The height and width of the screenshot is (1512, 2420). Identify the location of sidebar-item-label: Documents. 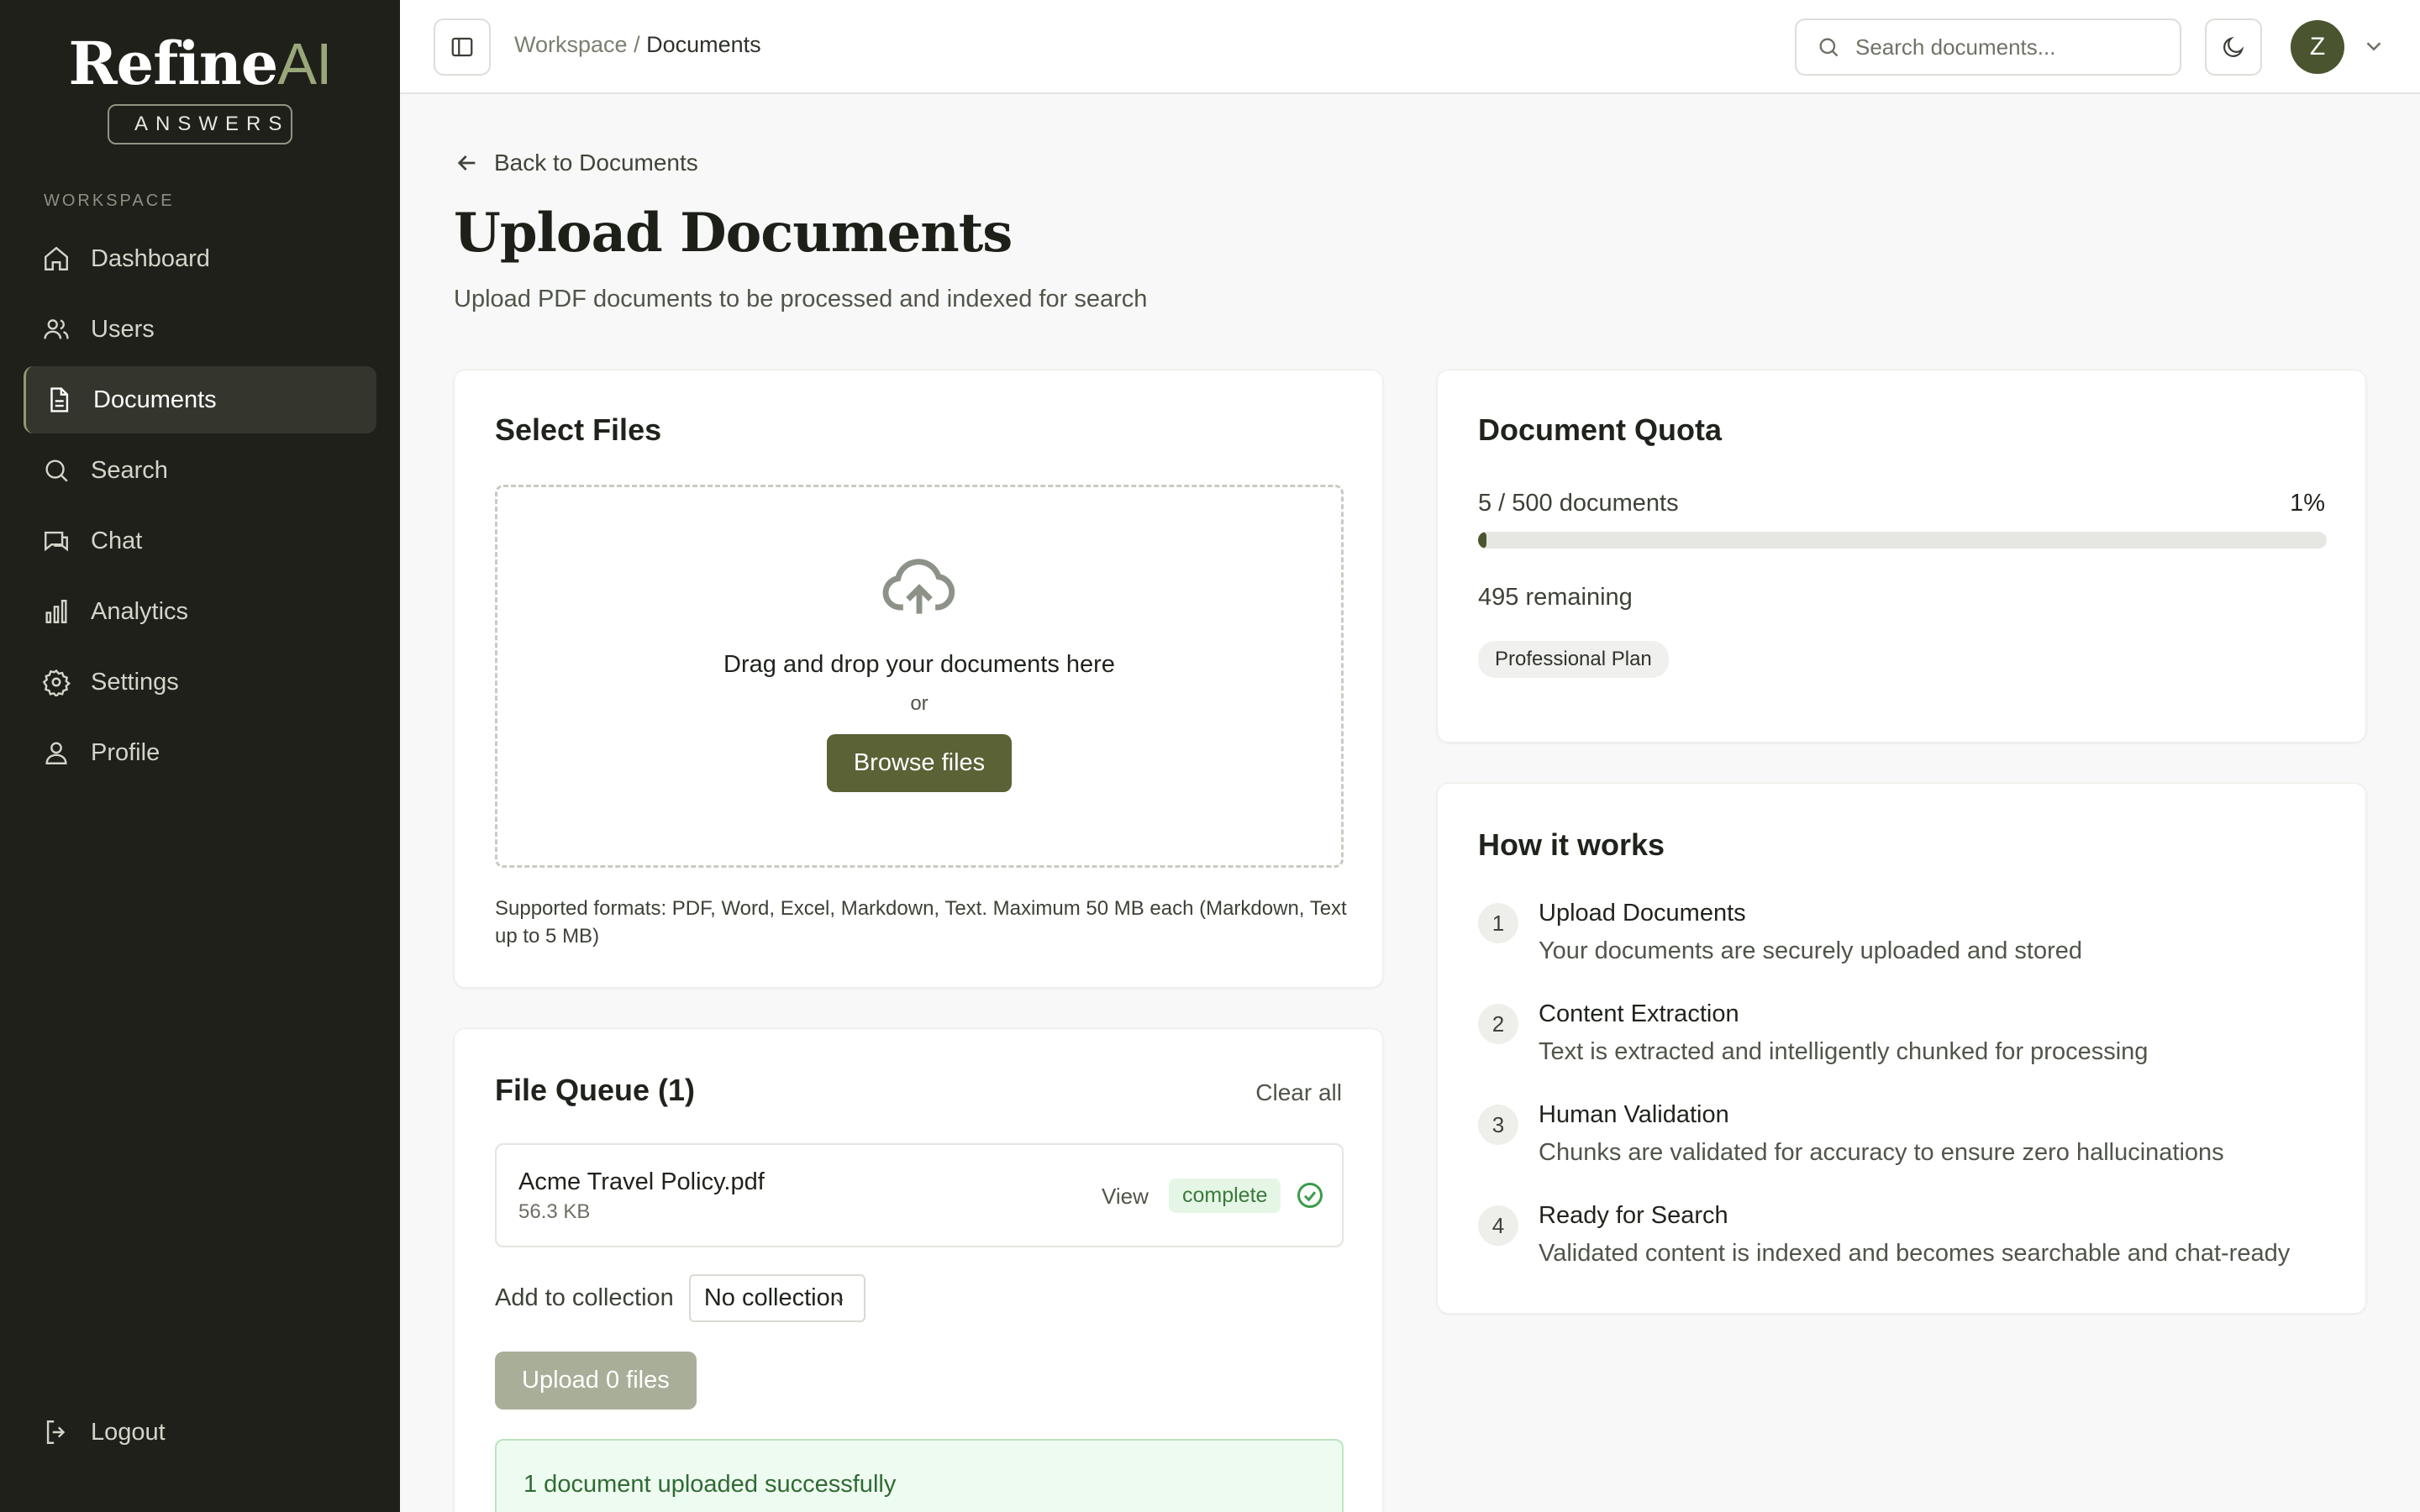
(155, 399).